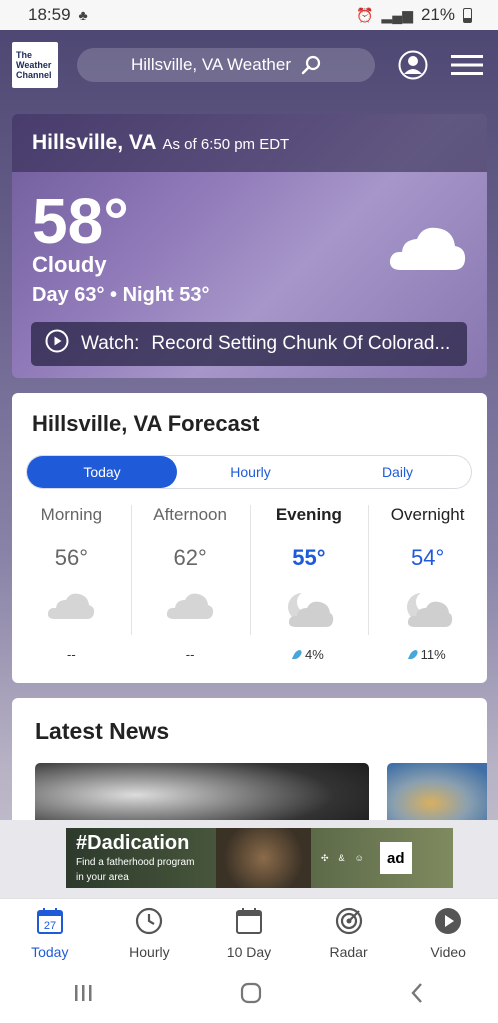  What do you see at coordinates (110, 343) in the screenshot?
I see `watch-label: Watch:` at bounding box center [110, 343].